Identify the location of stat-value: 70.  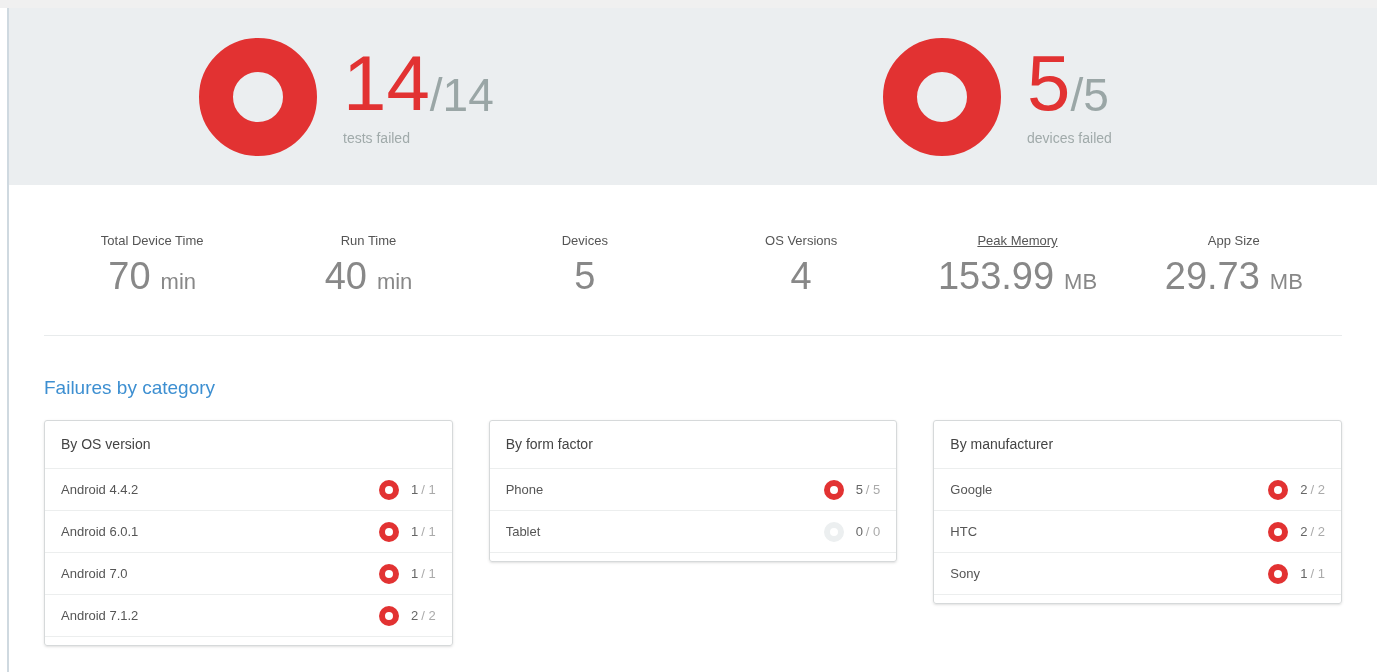
(129, 275).